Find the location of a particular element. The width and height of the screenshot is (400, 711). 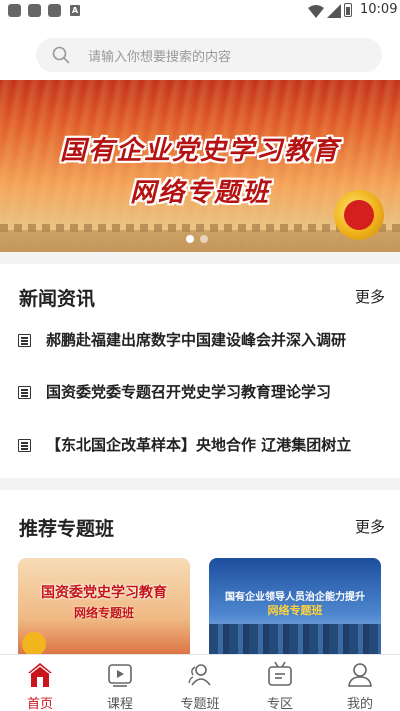

home-icon is located at coordinates (40, 675).